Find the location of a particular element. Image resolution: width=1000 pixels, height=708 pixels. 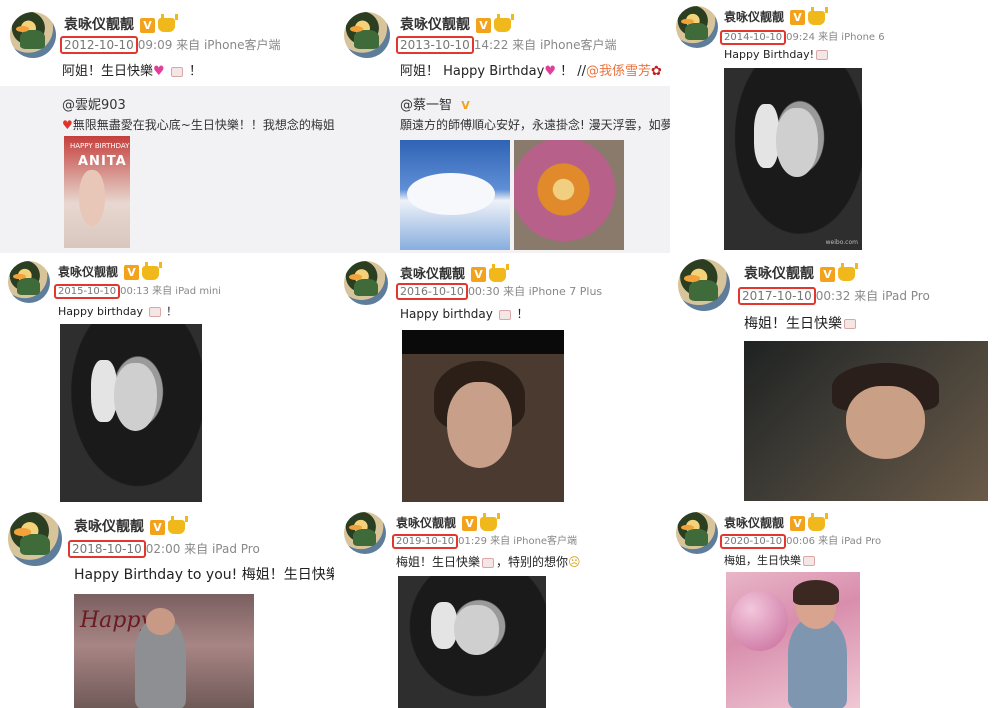

repost-user: @雲妮903 is located at coordinates (94, 103).